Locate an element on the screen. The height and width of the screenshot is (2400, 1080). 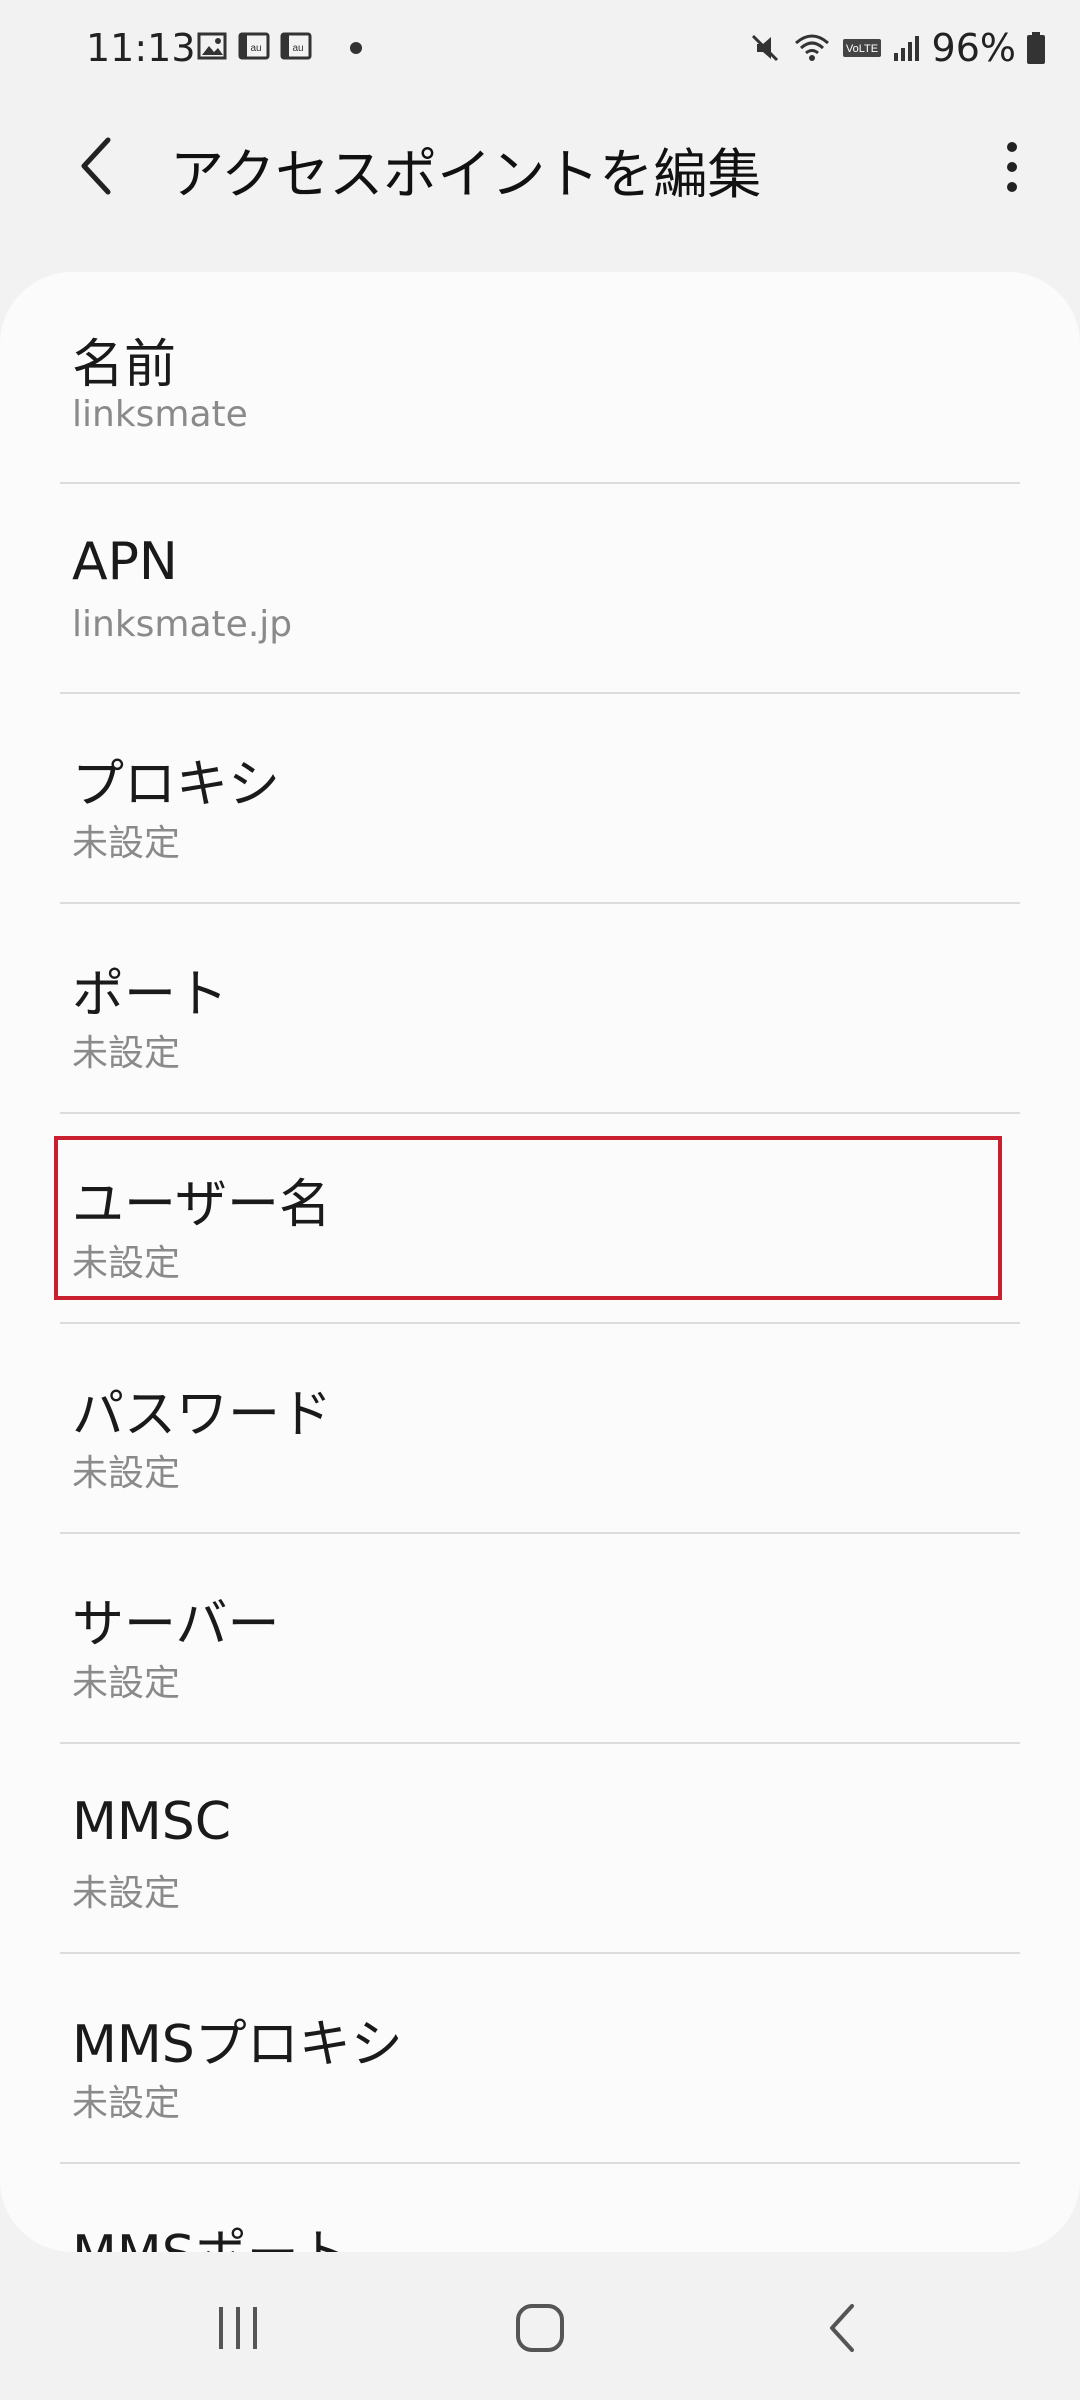
back-icon is located at coordinates (842, 2328).